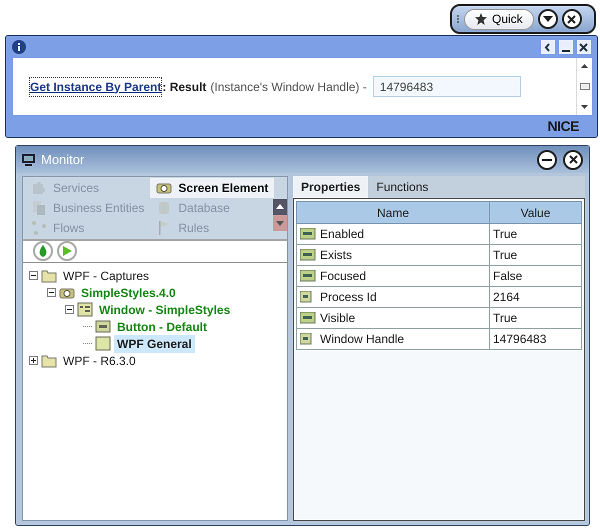 The width and height of the screenshot is (600, 531). Describe the element at coordinates (506, 297) in the screenshot. I see `property-value: 2164` at that location.